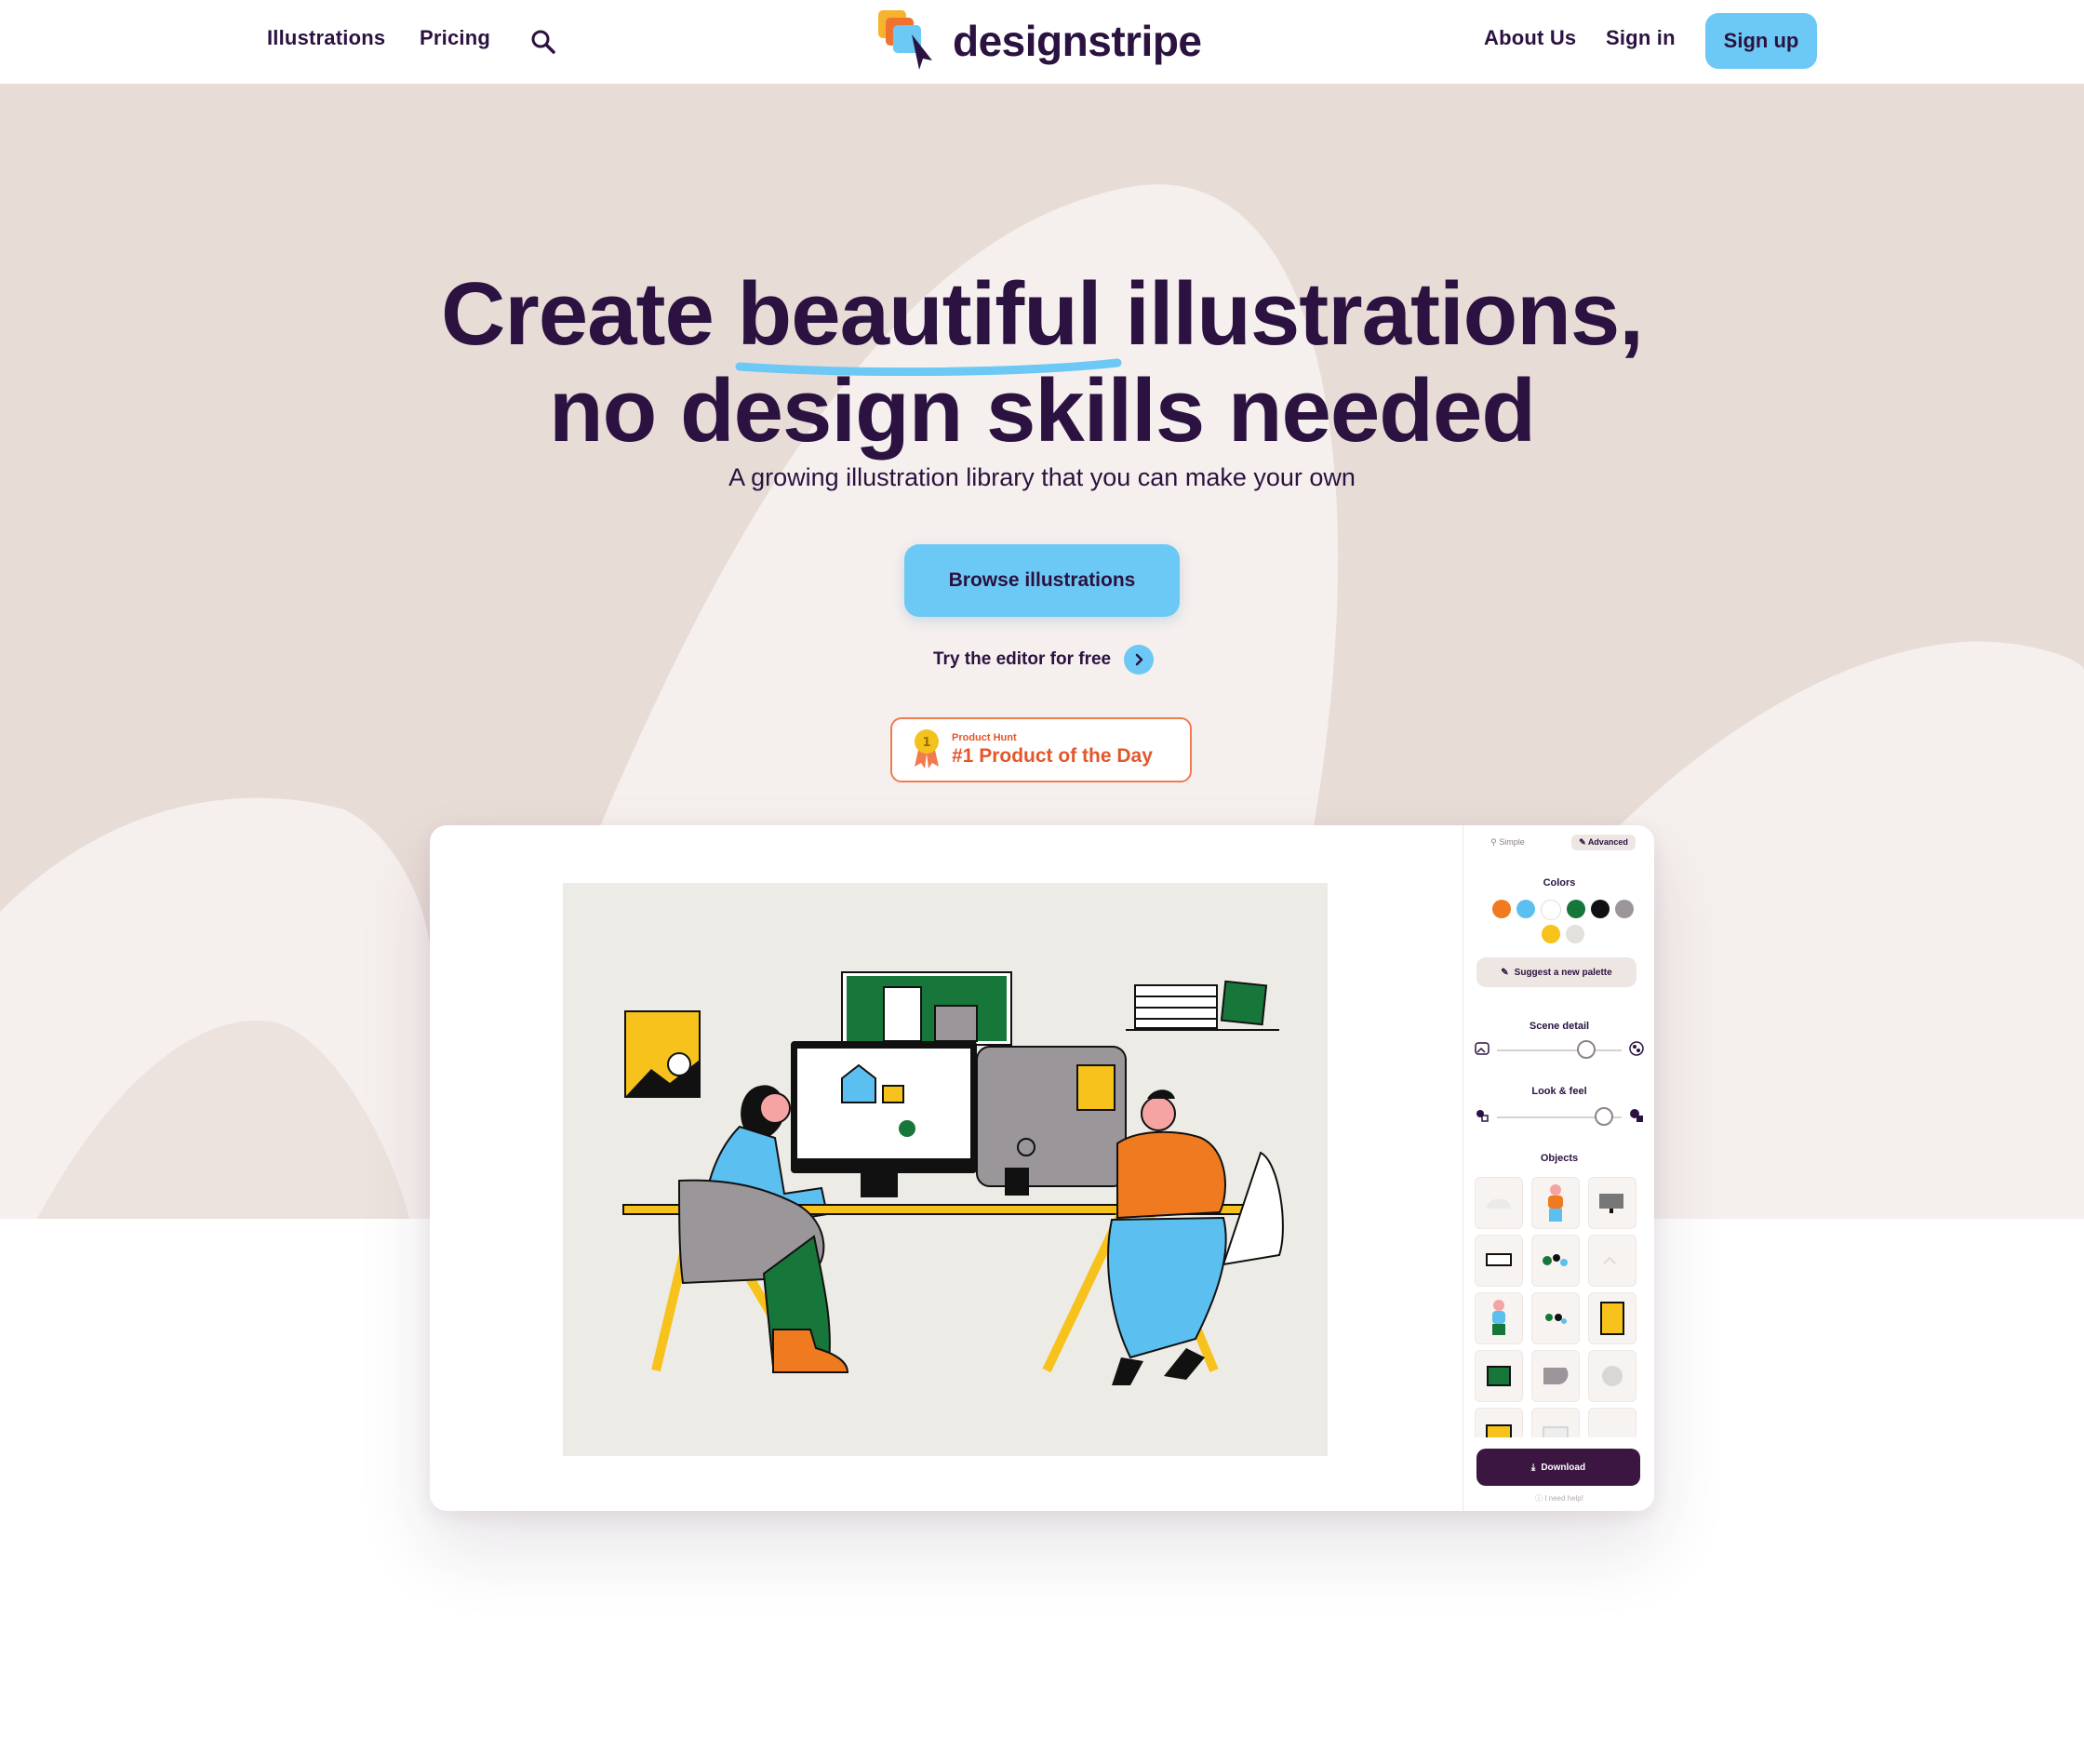  Describe the element at coordinates (908, 41) in the screenshot. I see `logo-mark-icon` at that location.